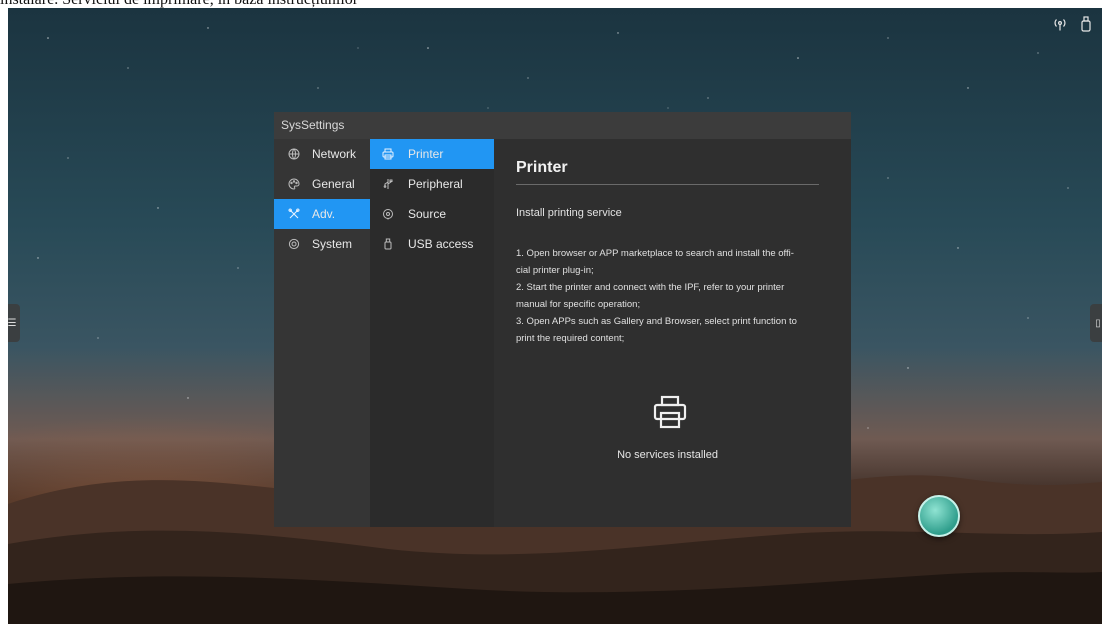 The image size is (1102, 624). Describe the element at coordinates (426, 154) in the screenshot. I see `subnav-label: Printer` at that location.